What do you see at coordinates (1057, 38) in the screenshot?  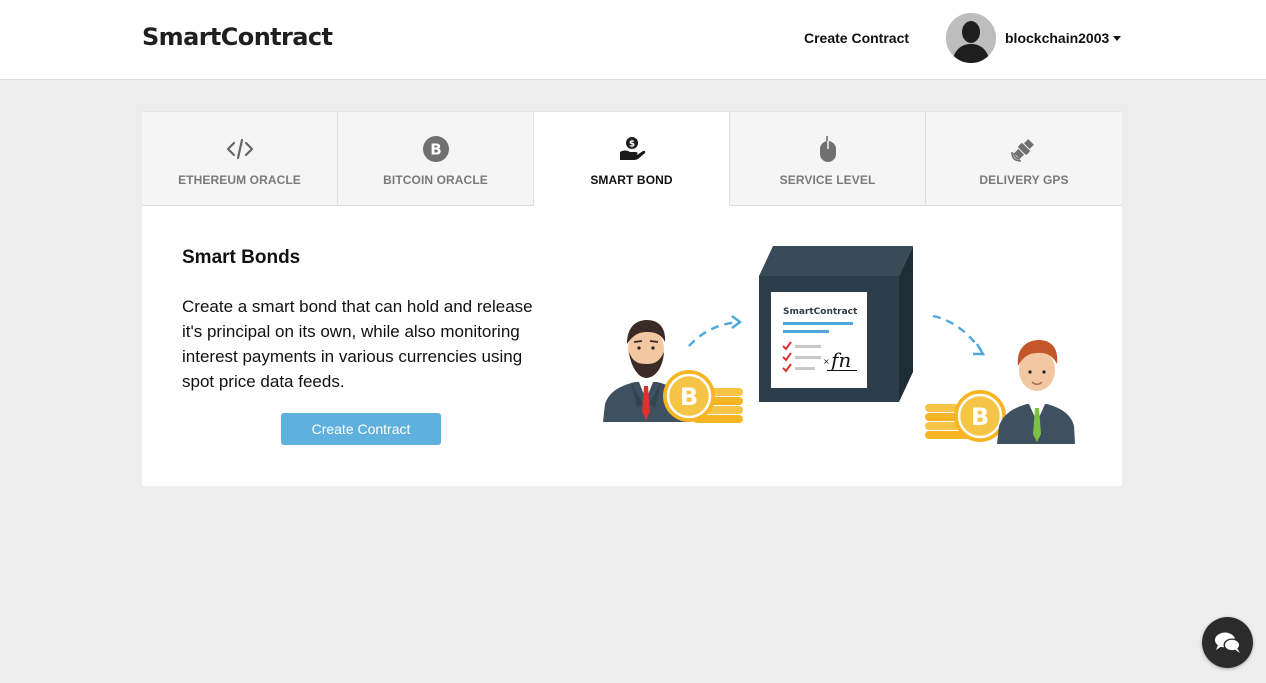 I see `username: blockchain2003` at bounding box center [1057, 38].